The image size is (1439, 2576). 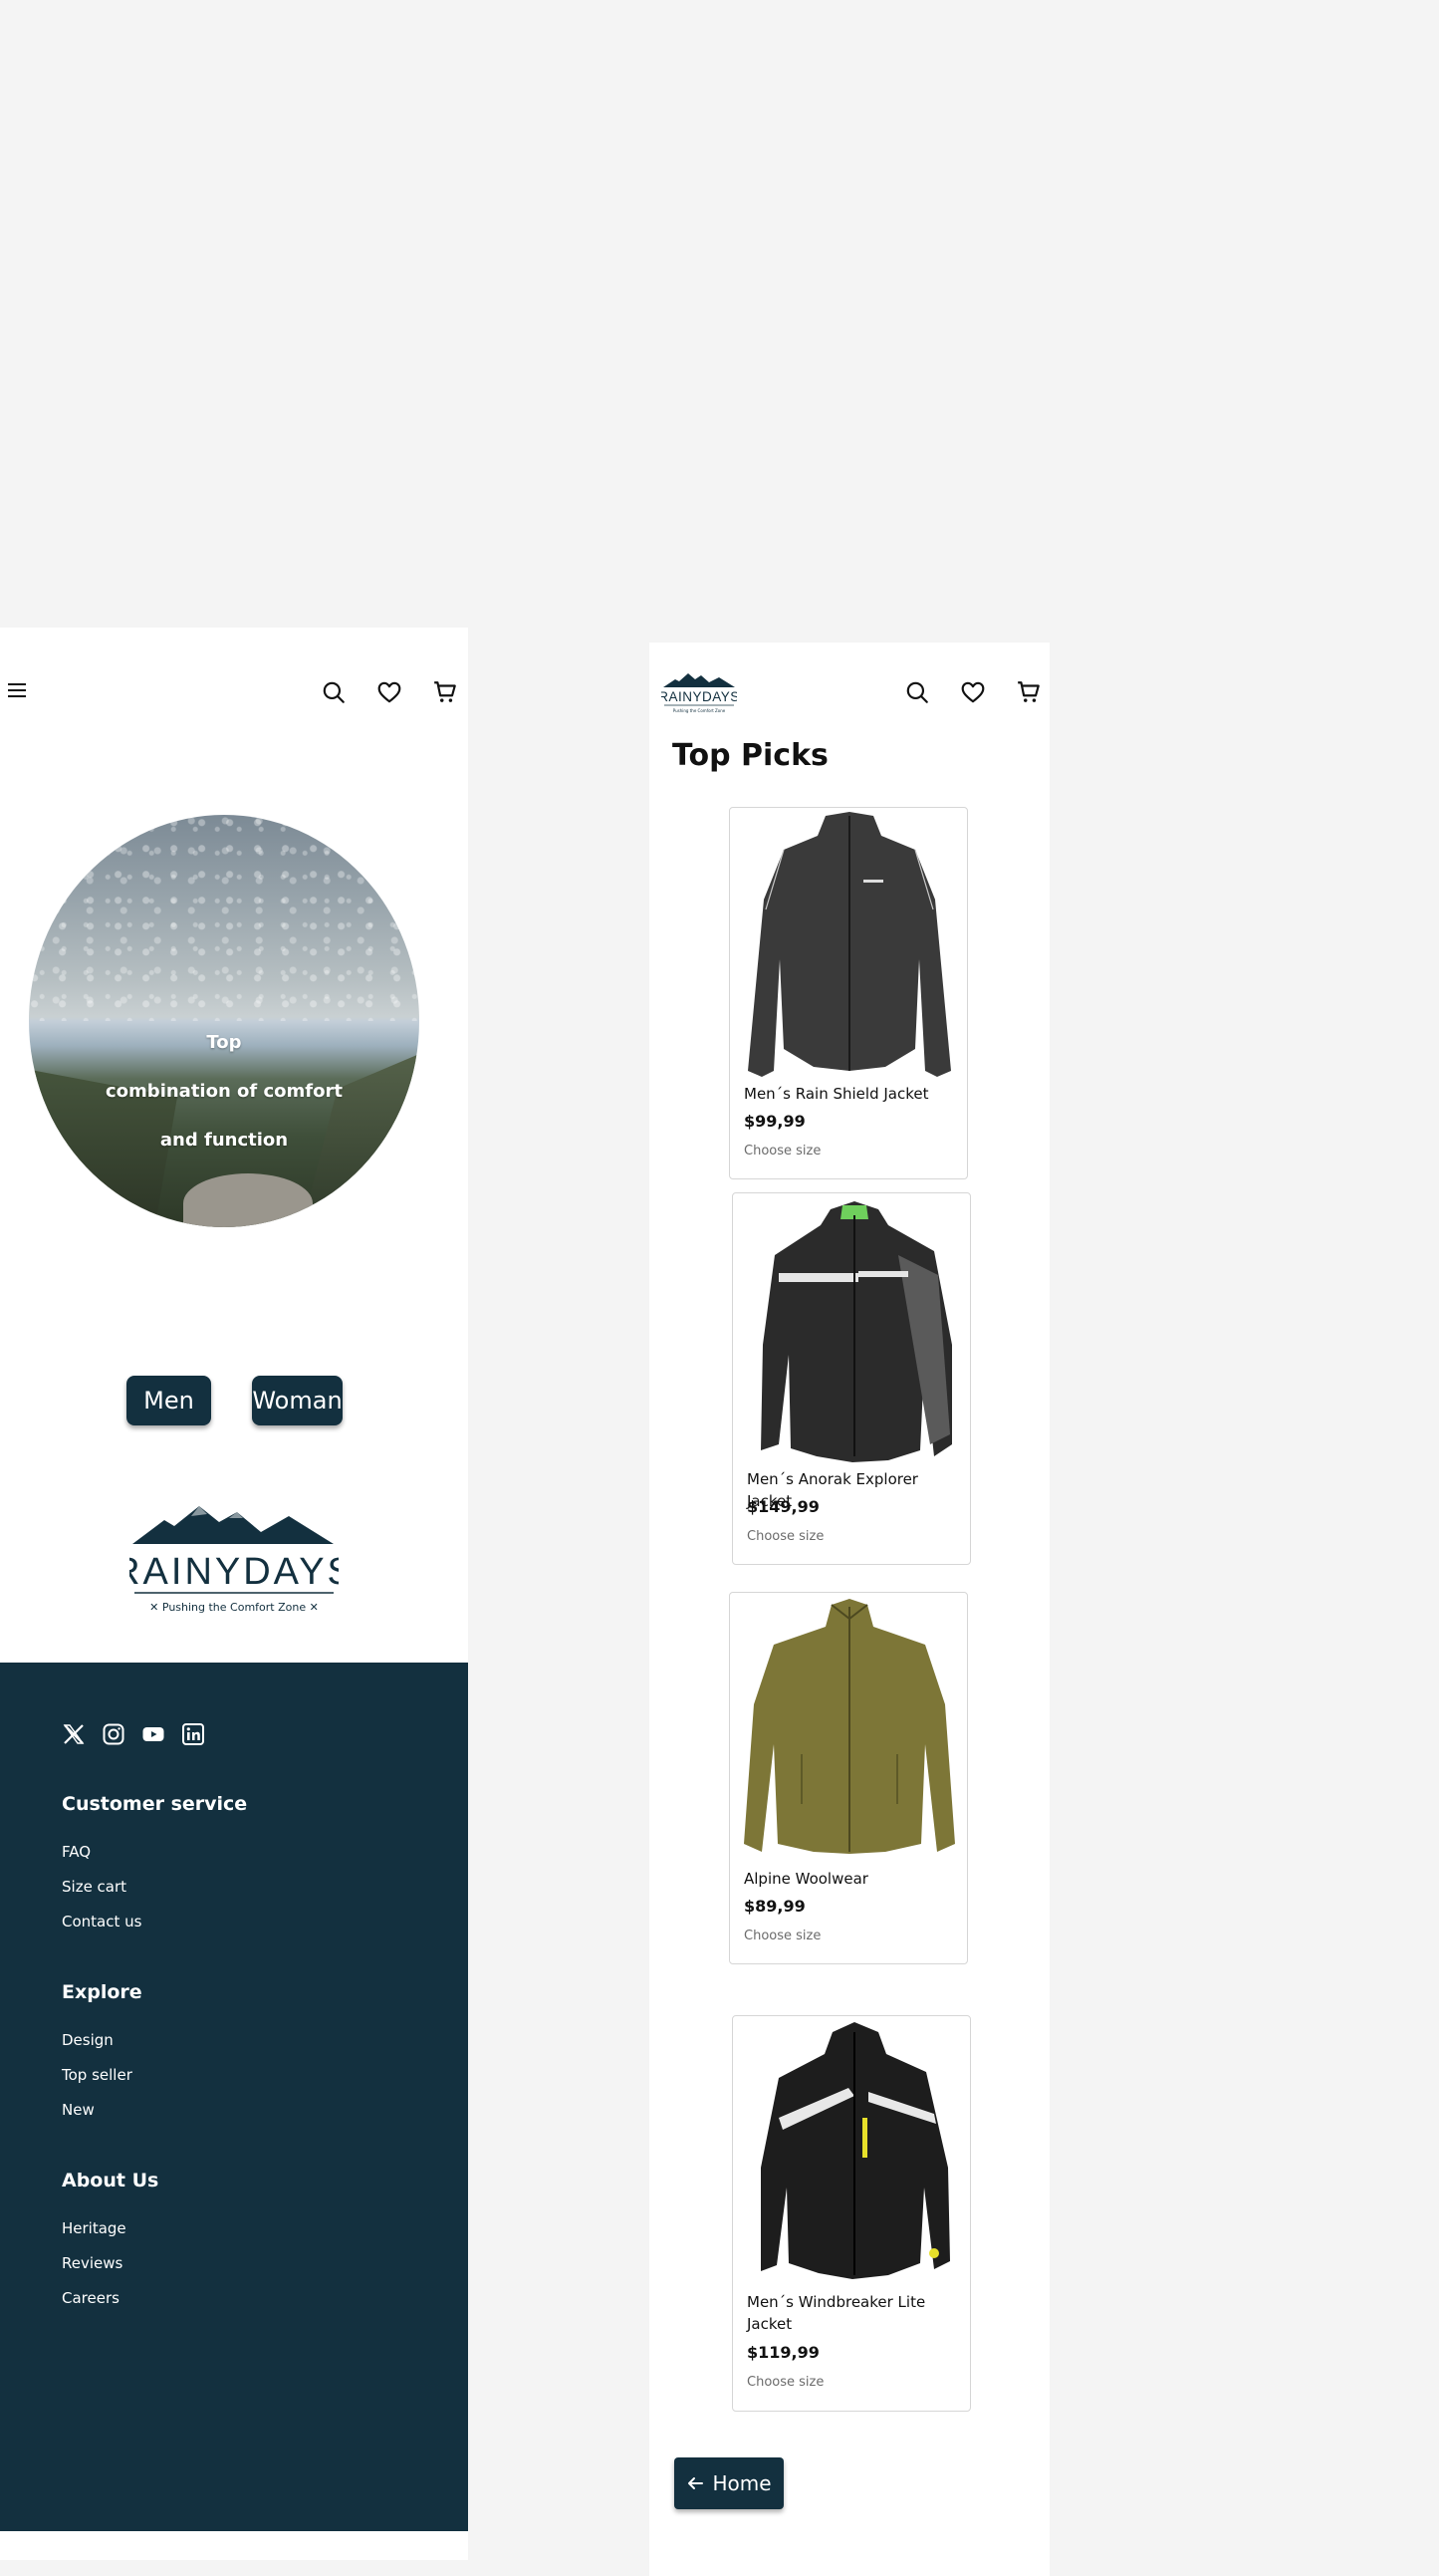 What do you see at coordinates (102, 1992) in the screenshot?
I see `footer-heading: Explore` at bounding box center [102, 1992].